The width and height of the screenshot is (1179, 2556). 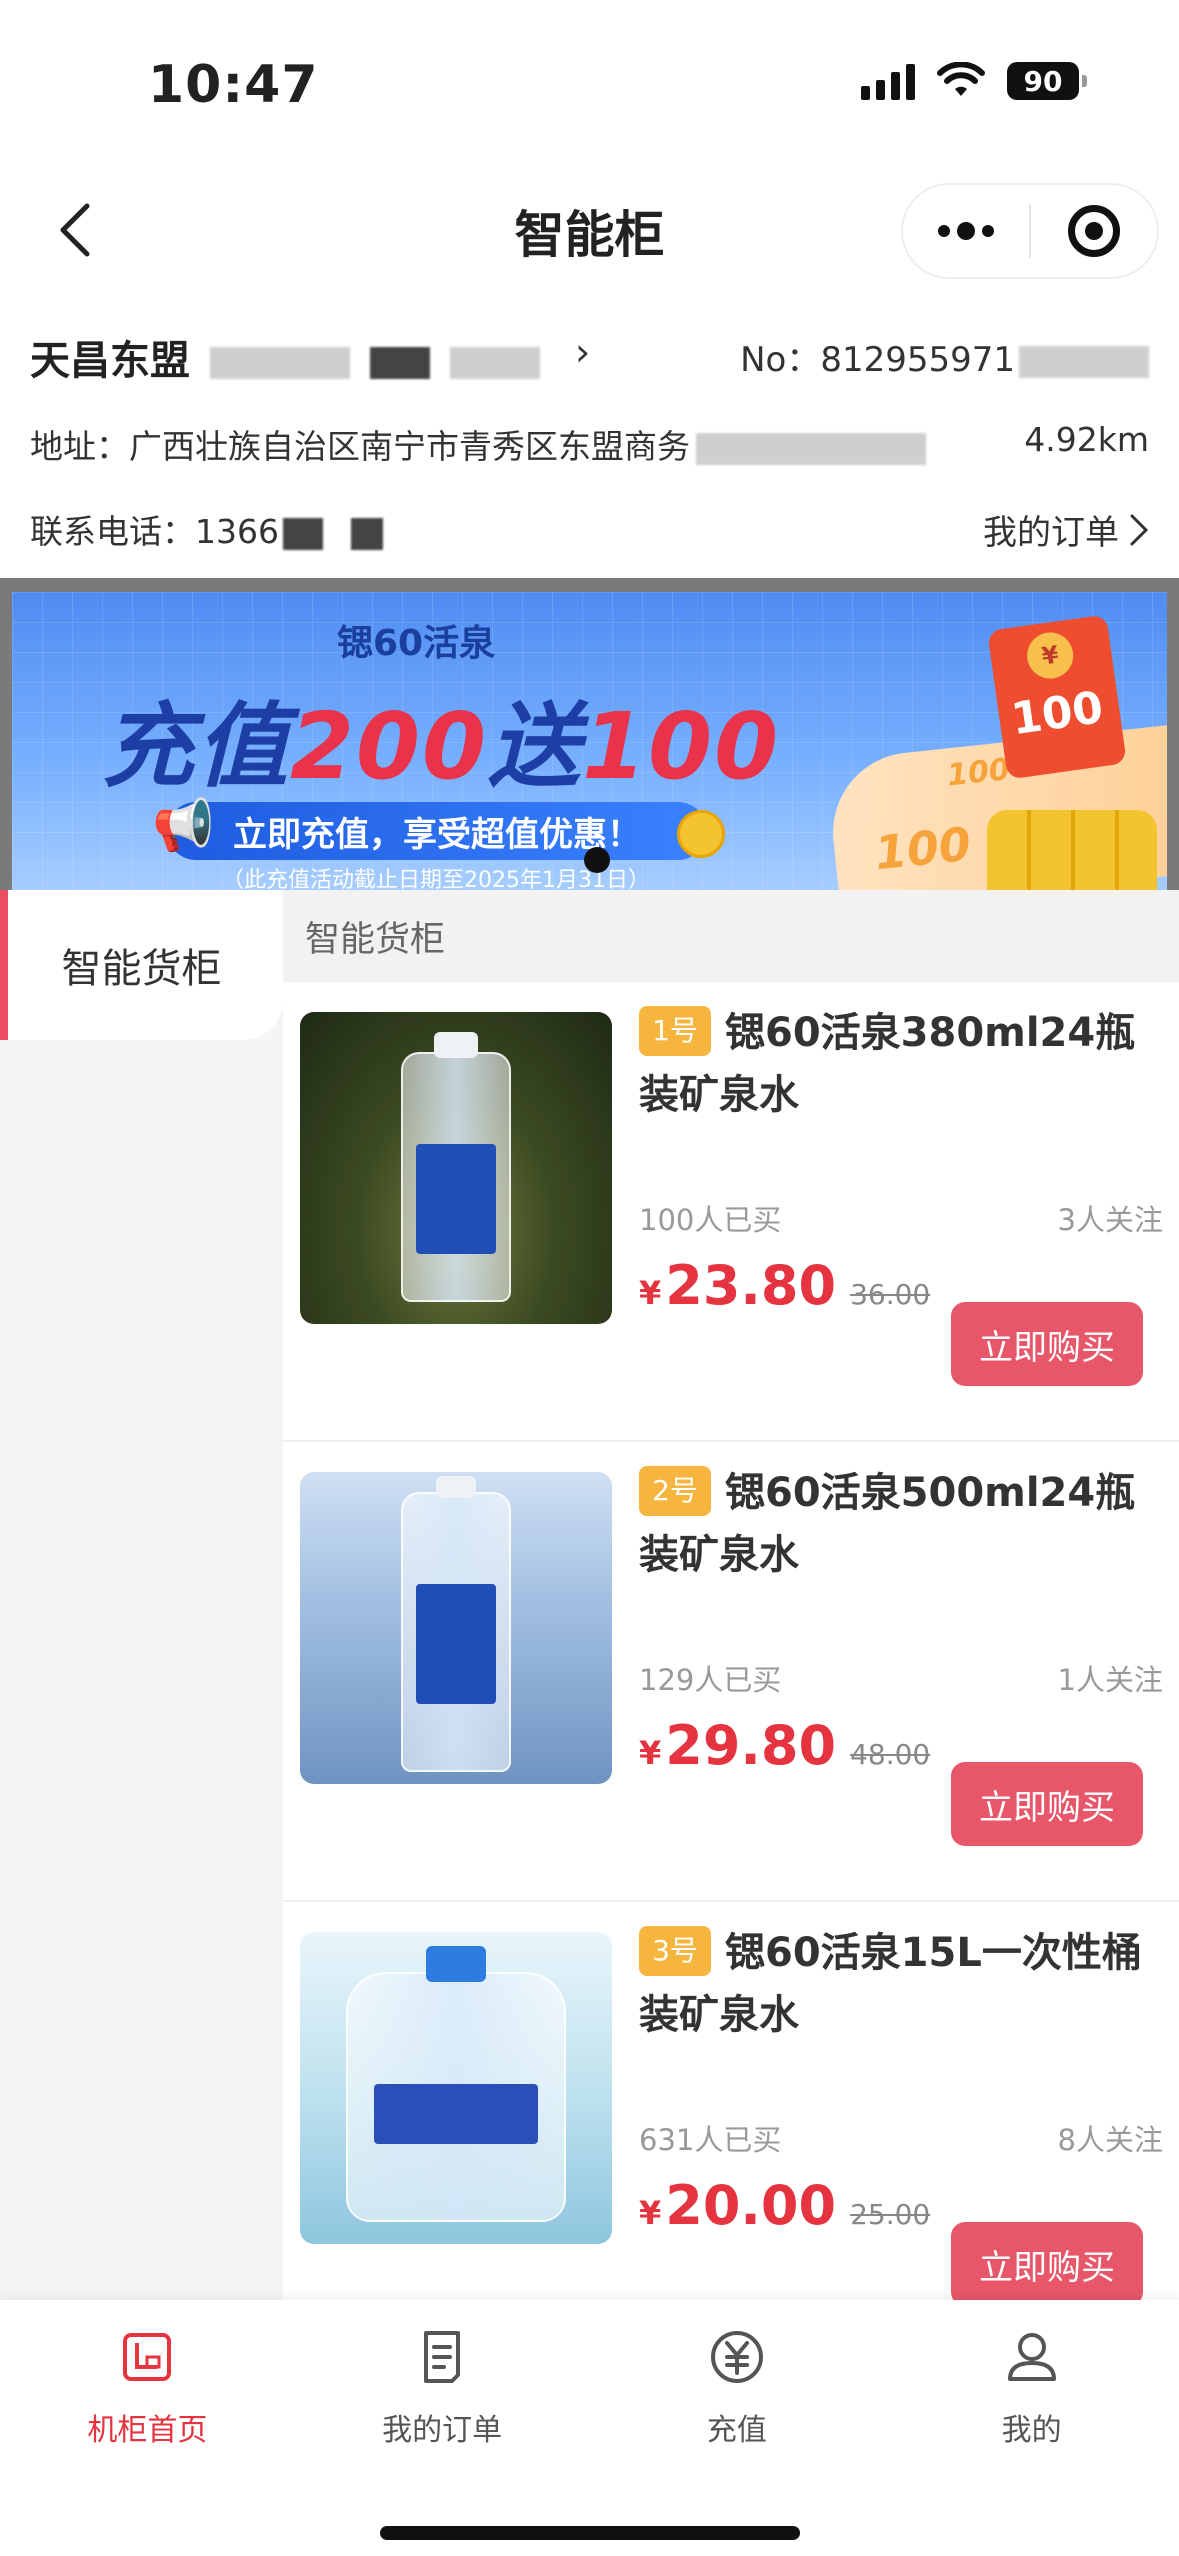 What do you see at coordinates (1057, 713) in the screenshot?
I see `red-packet-amount: 100` at bounding box center [1057, 713].